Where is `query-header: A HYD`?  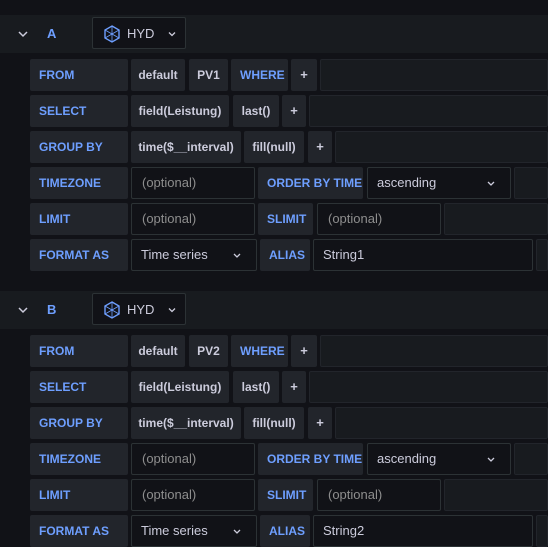 query-header: A HYD is located at coordinates (274, 34).